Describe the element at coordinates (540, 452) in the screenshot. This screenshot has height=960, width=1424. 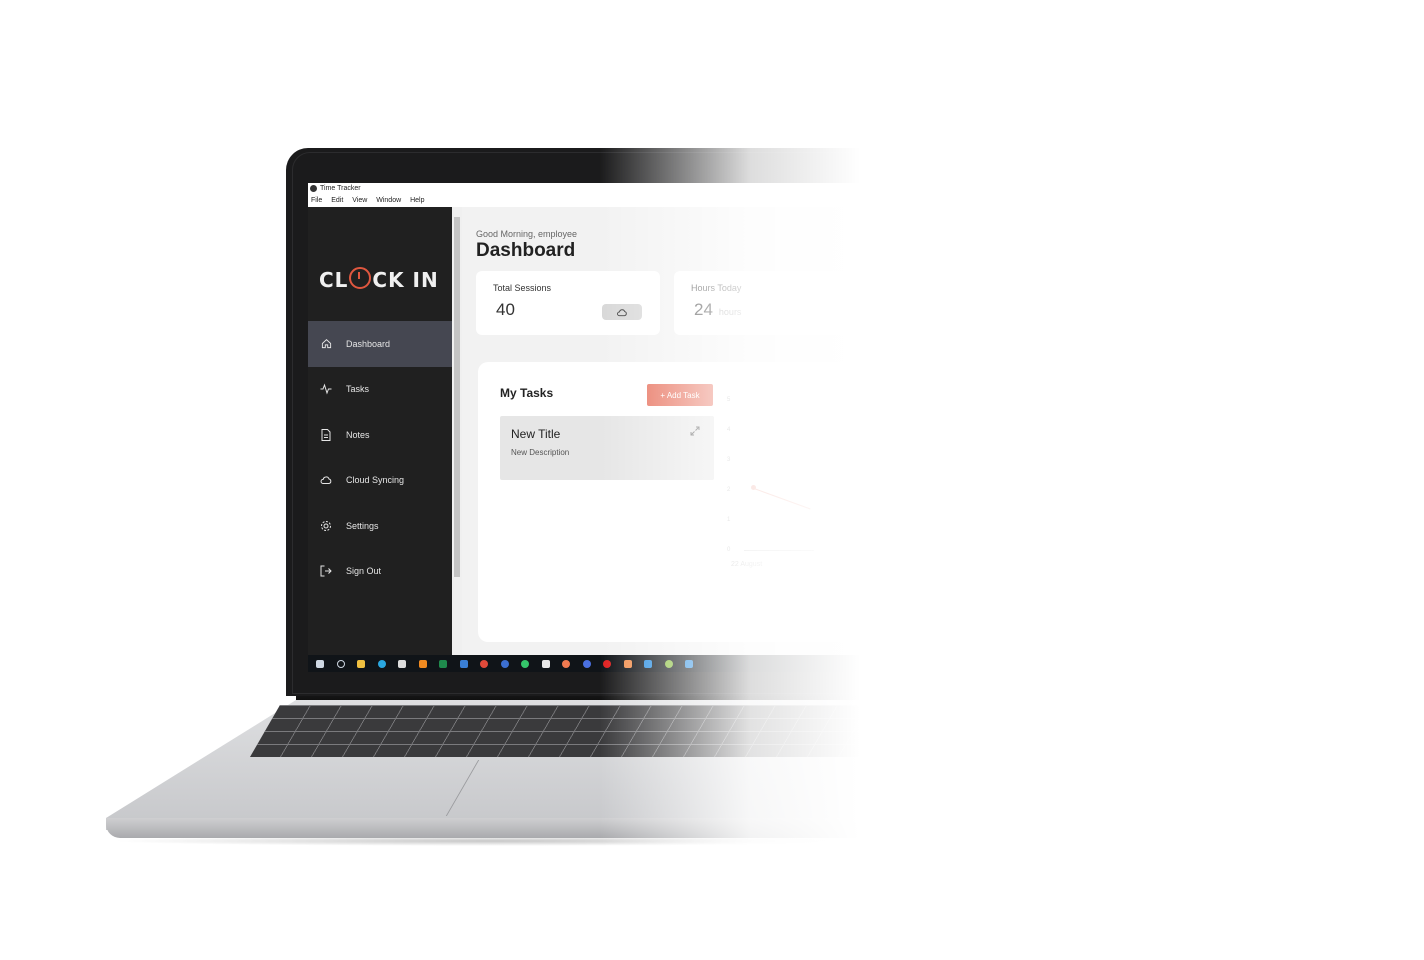
I see `task-description: New Description` at that location.